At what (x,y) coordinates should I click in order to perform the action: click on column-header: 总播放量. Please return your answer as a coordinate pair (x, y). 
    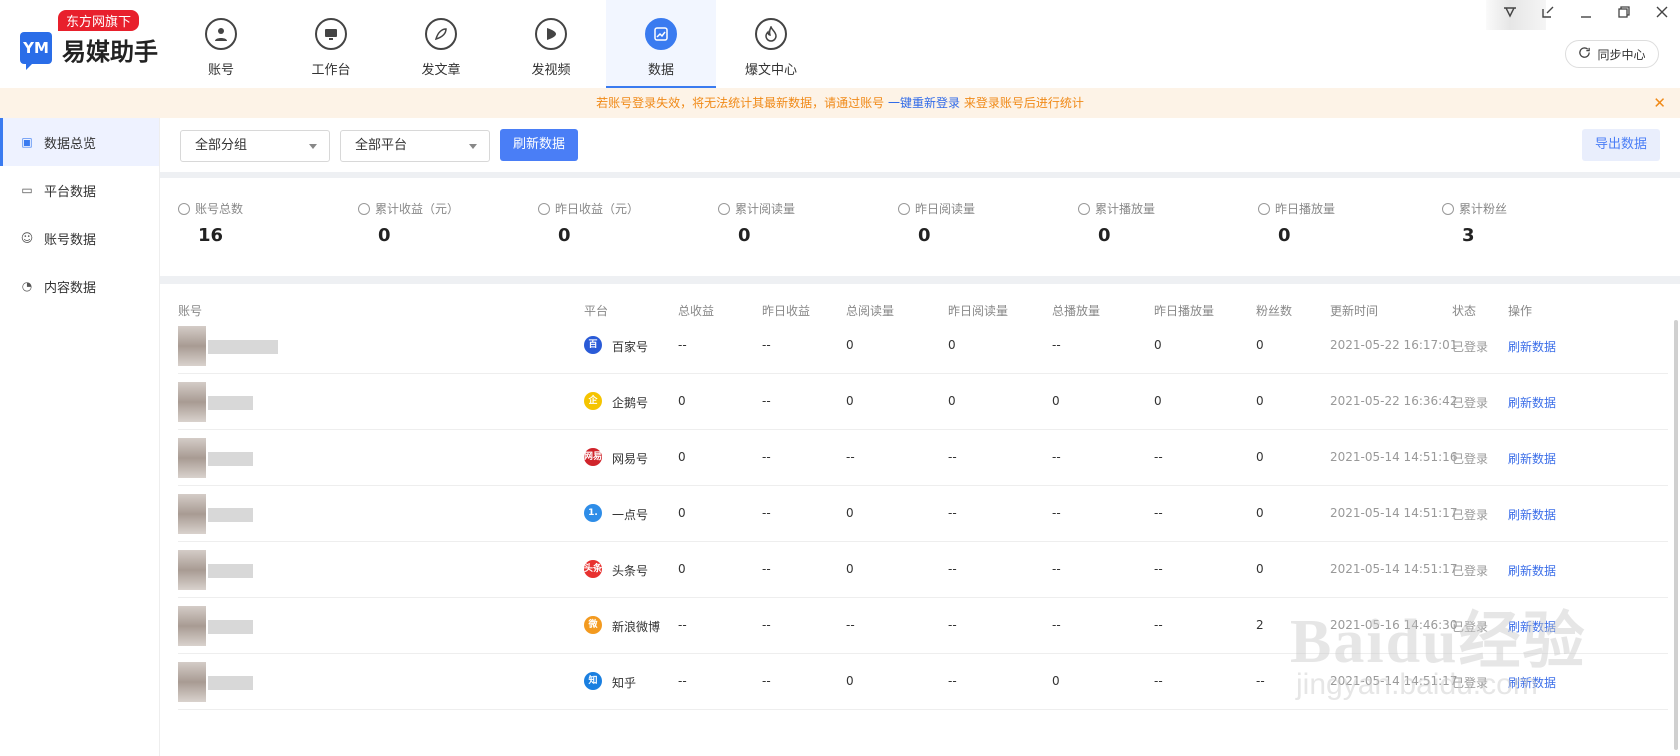
    Looking at the image, I should click on (1076, 311).